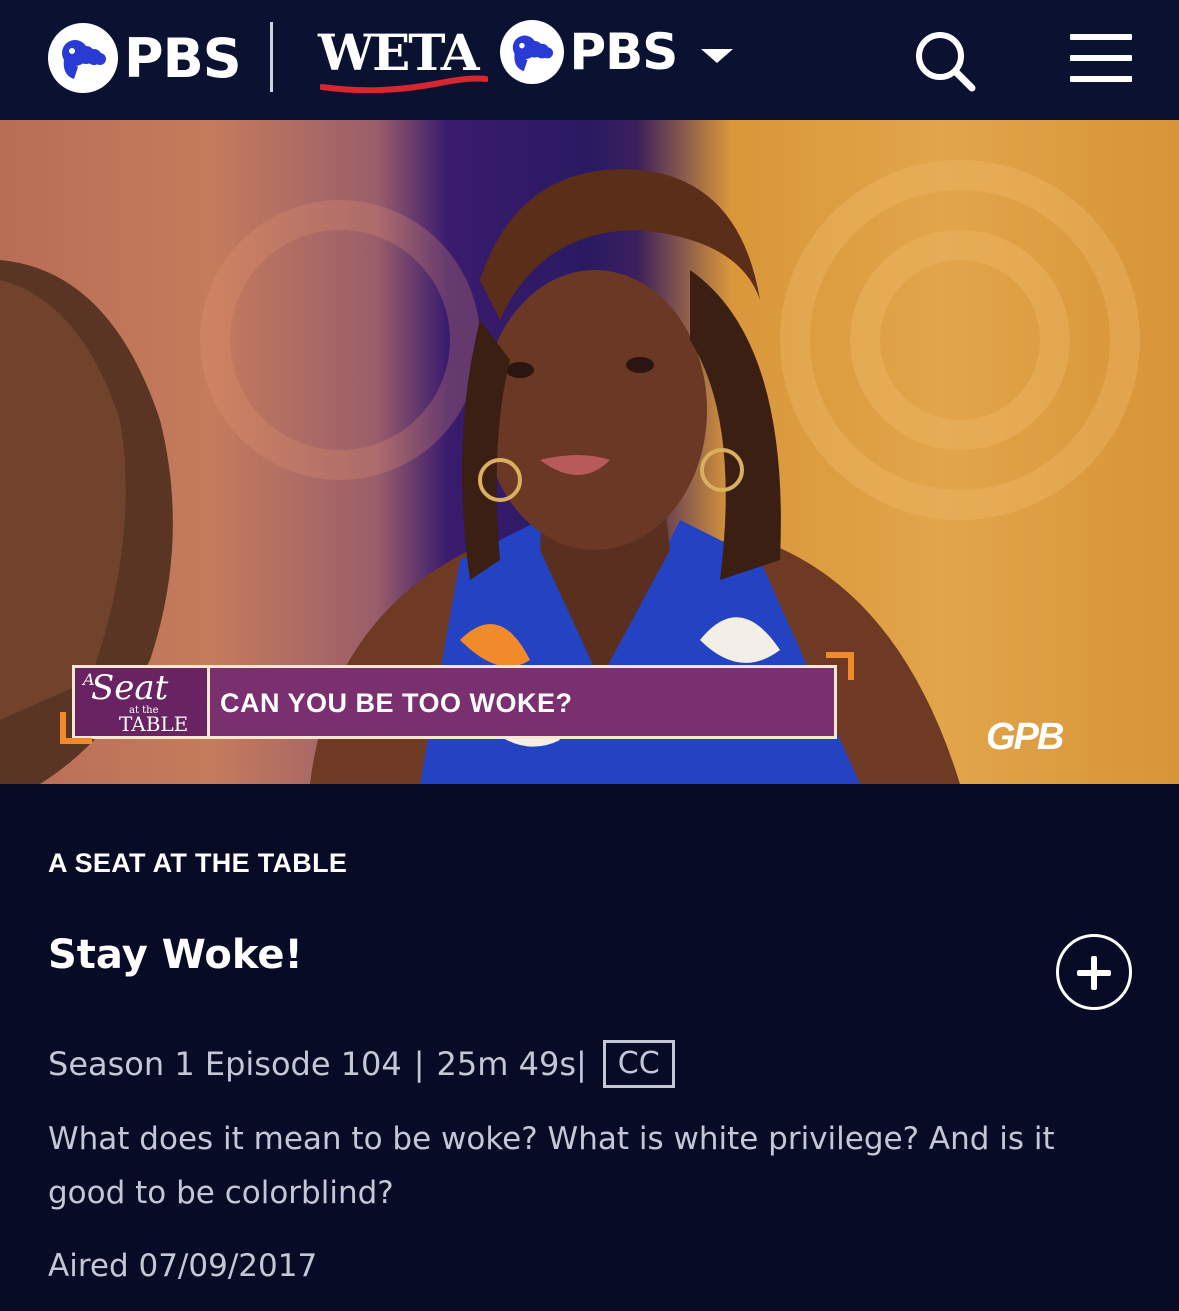 Image resolution: width=1179 pixels, height=1311 pixels. Describe the element at coordinates (1101, 37) in the screenshot. I see `menu-icon` at that location.